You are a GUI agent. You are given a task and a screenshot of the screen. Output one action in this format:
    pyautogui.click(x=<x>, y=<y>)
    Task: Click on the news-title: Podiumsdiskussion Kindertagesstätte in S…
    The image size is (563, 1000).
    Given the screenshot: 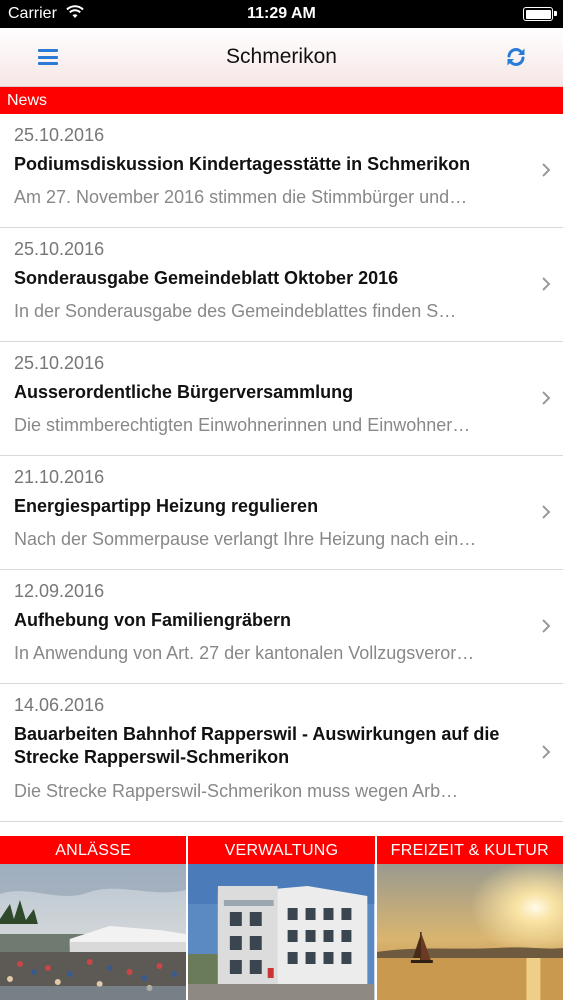 What is the action you would take?
    pyautogui.click(x=242, y=164)
    